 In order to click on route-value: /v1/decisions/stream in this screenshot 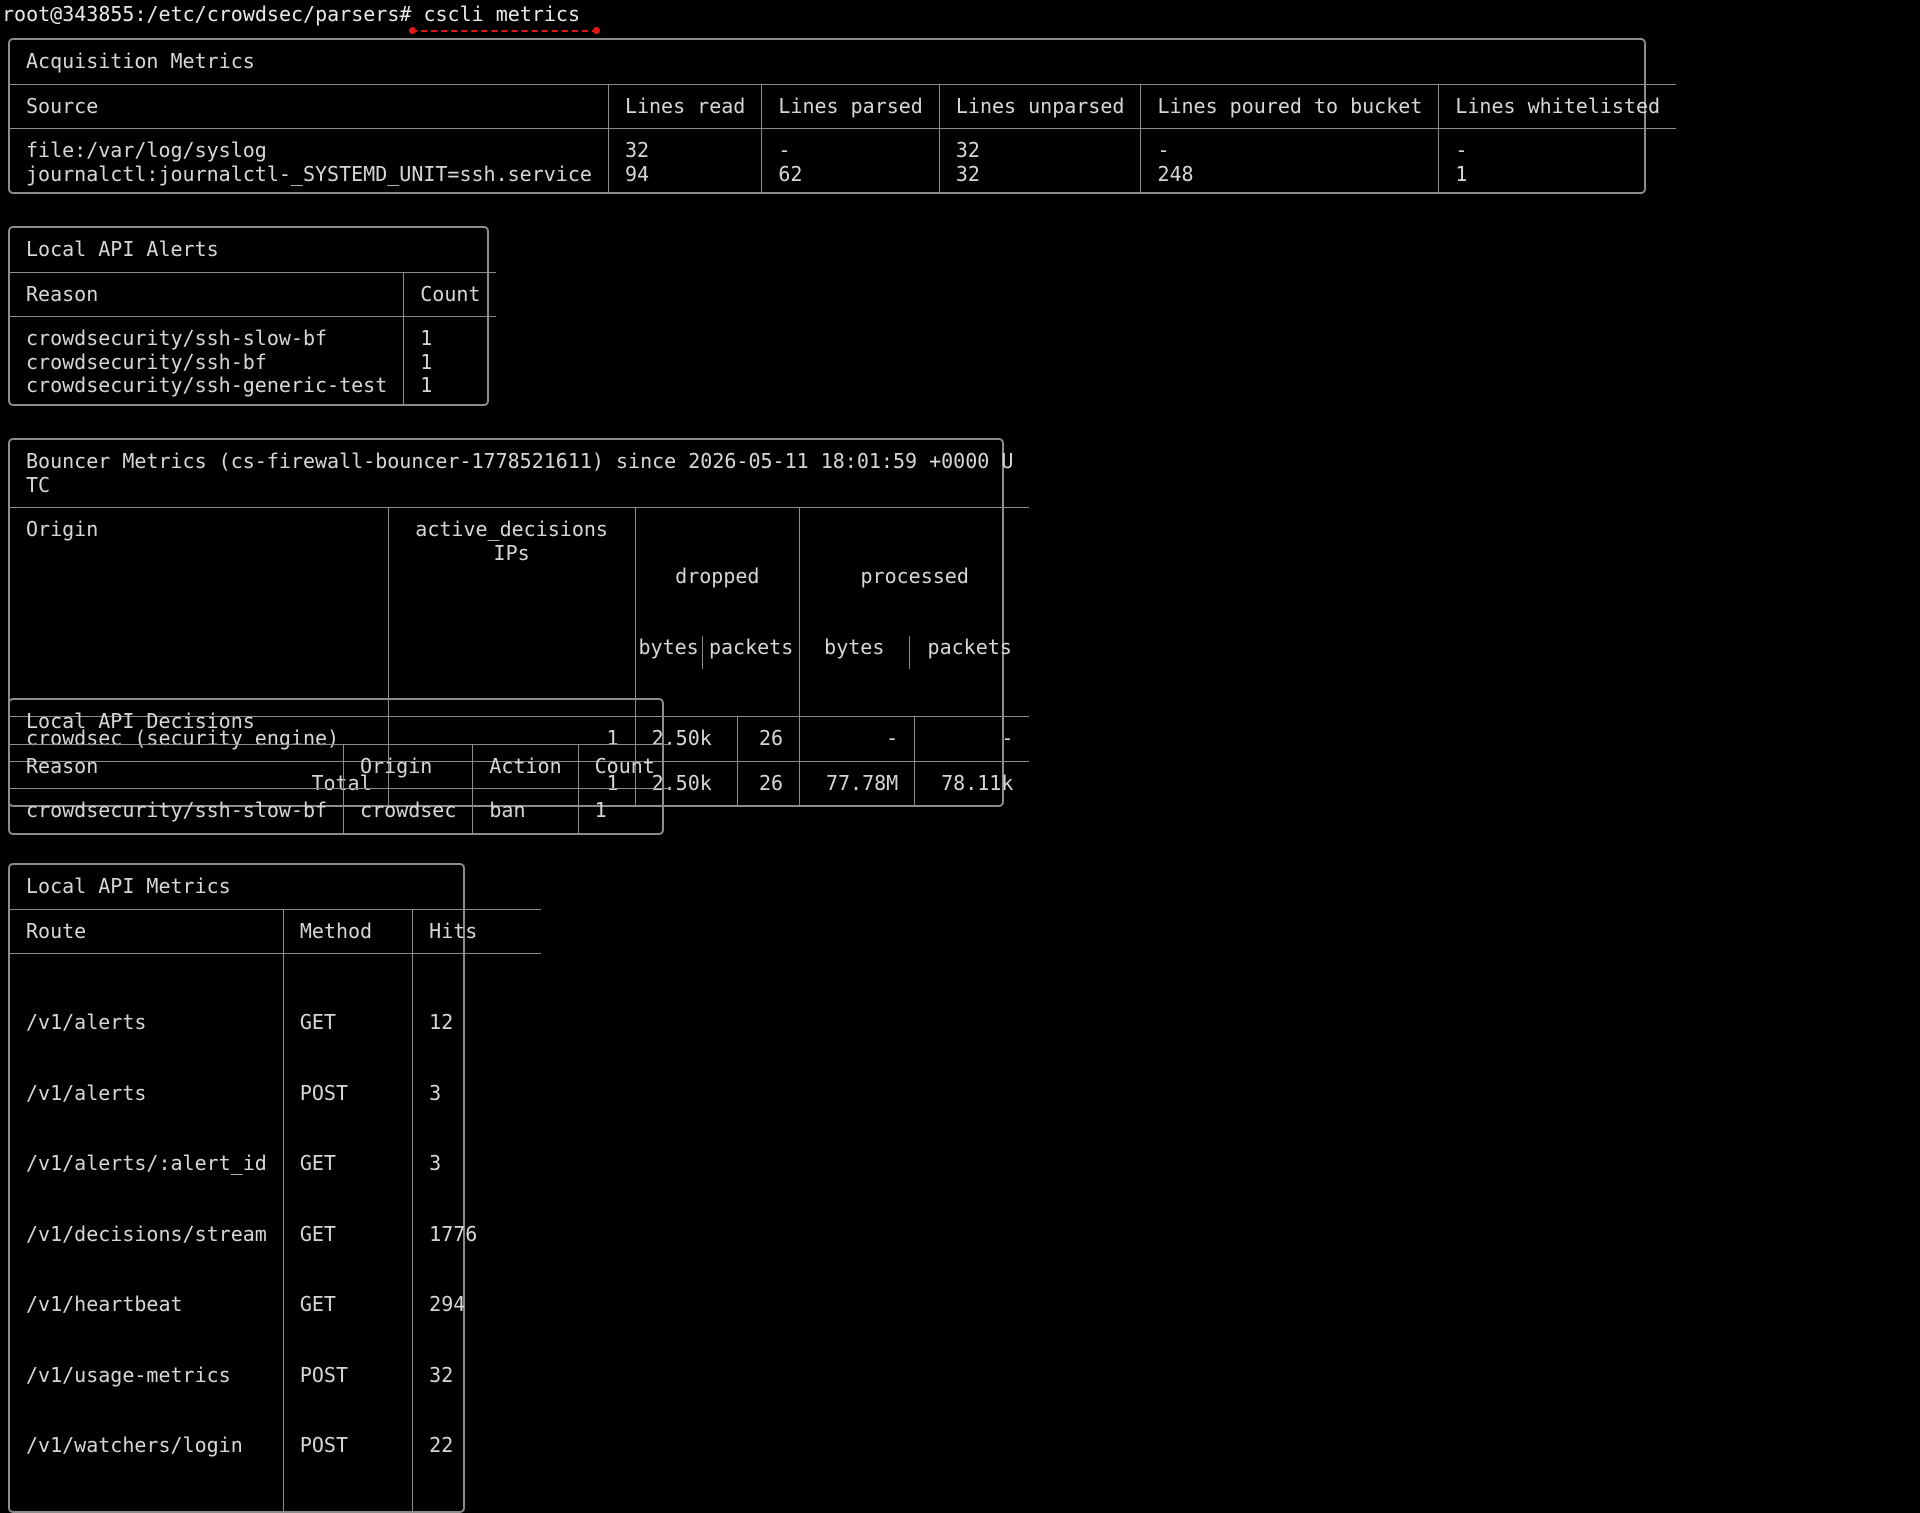, I will do `click(146, 1233)`.